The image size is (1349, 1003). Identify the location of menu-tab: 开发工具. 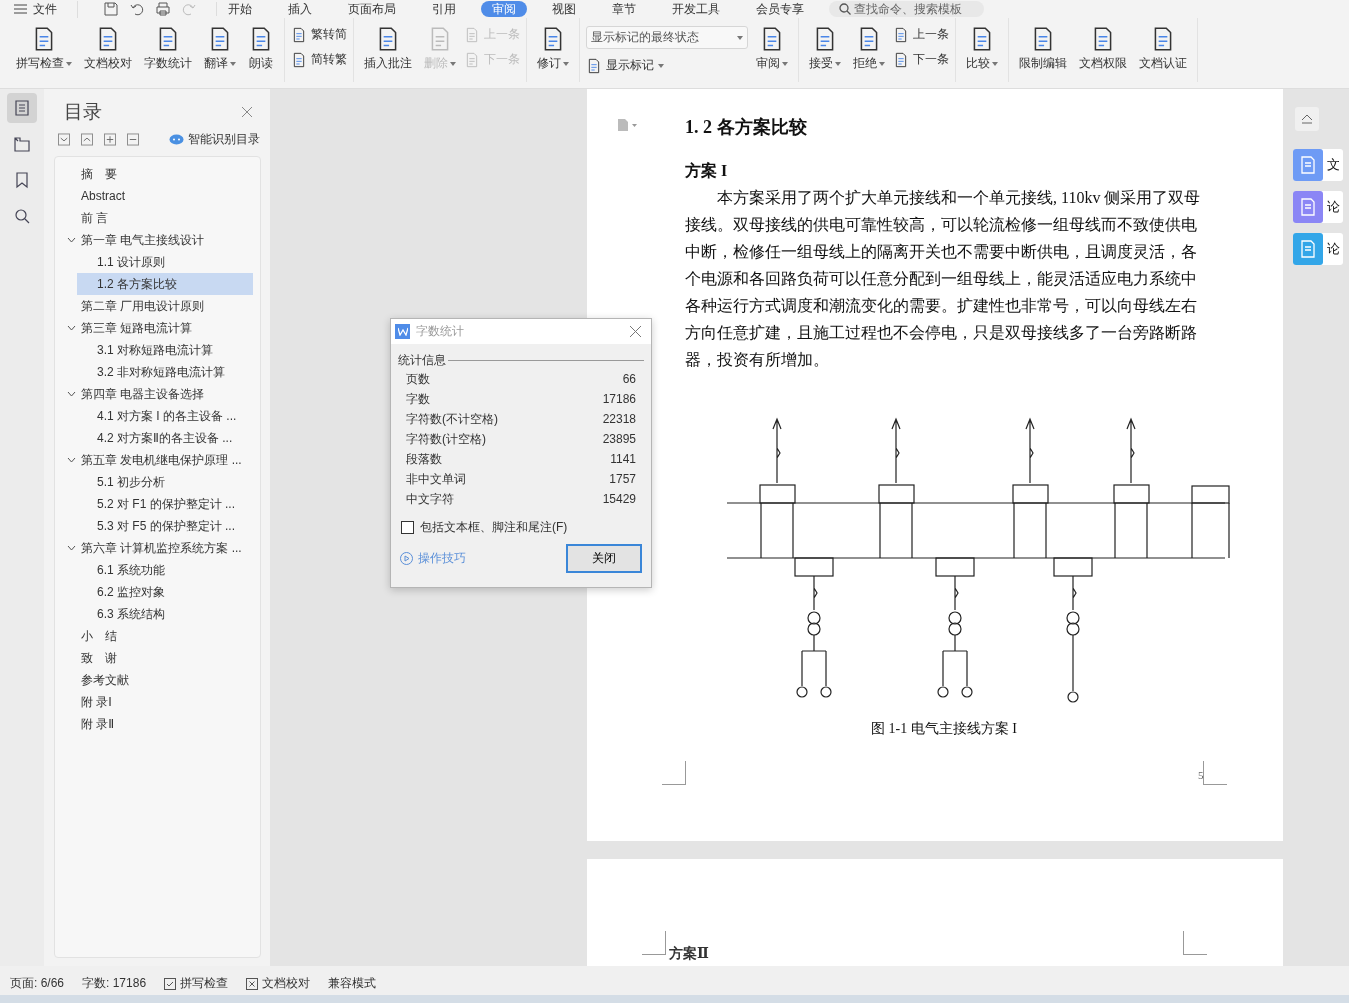
(696, 9).